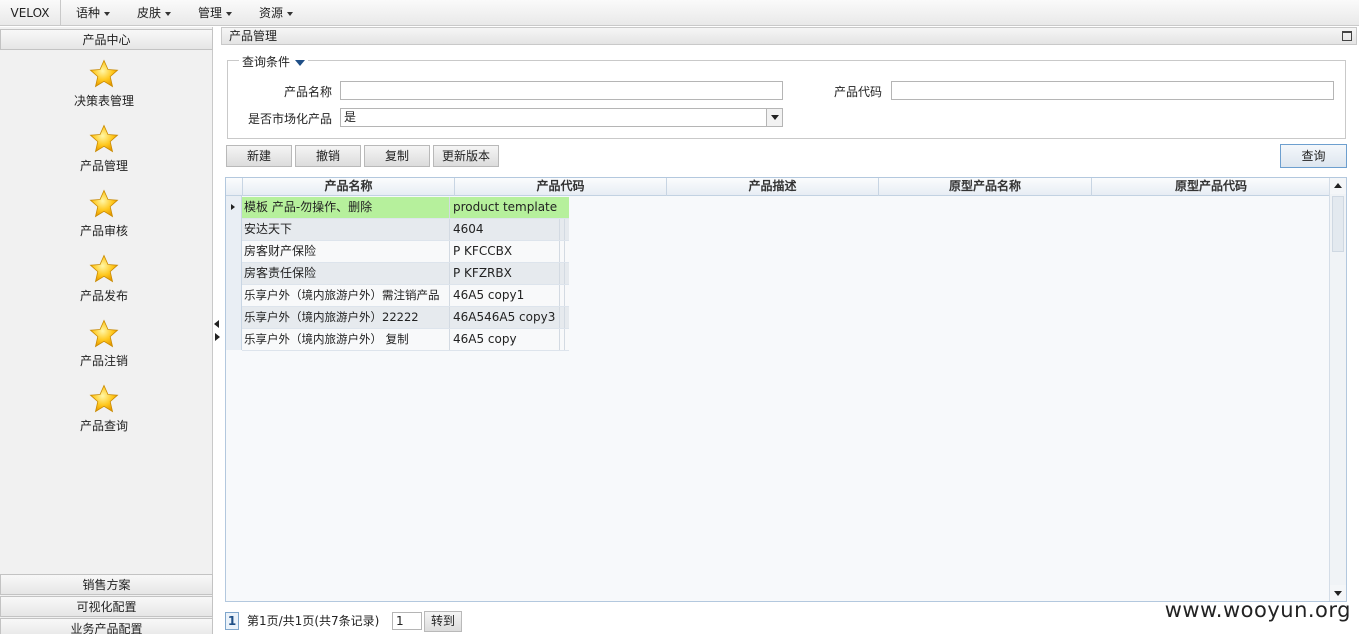 The width and height of the screenshot is (1359, 634). Describe the element at coordinates (466, 156) in the screenshot. I see `update-version-button: 更新版本` at that location.